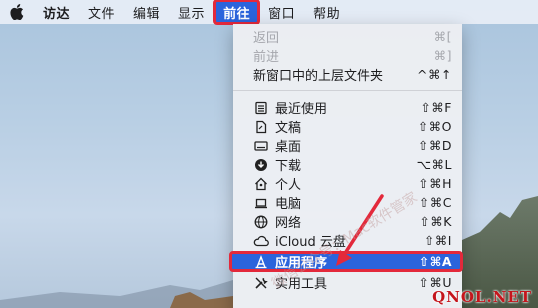  I want to click on site-logo: QNOL.NET, so click(482, 297).